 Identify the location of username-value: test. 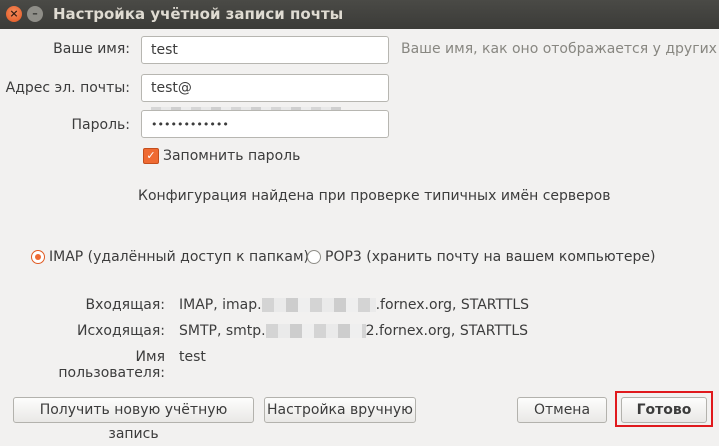
(192, 357).